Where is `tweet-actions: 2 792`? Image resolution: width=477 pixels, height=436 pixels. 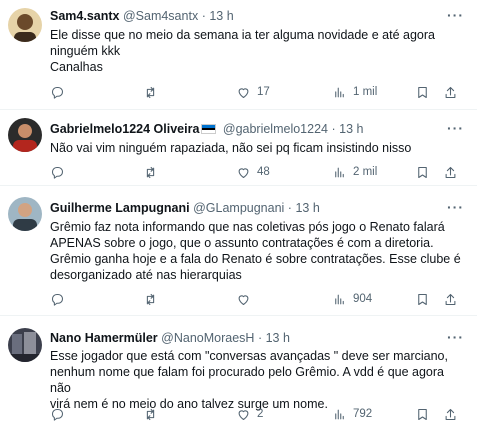
tweet-actions: 2 792 is located at coordinates (257, 414).